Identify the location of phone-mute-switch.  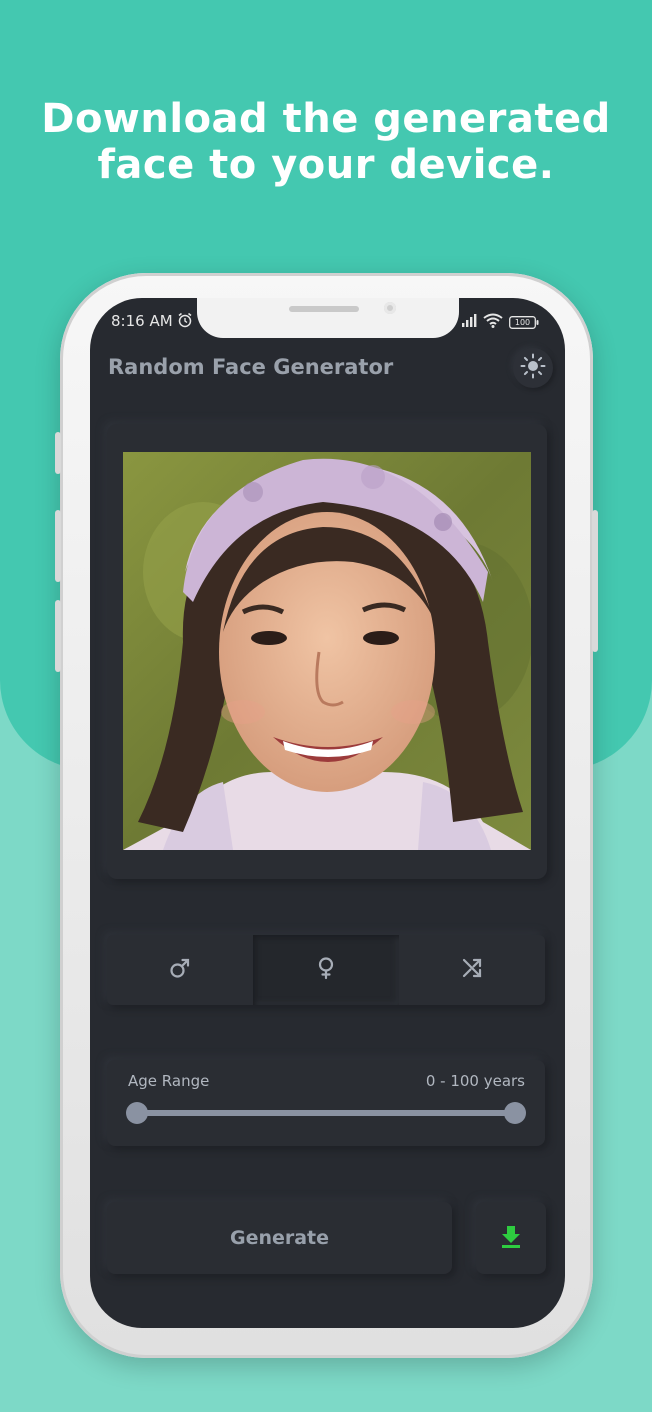
(58, 453).